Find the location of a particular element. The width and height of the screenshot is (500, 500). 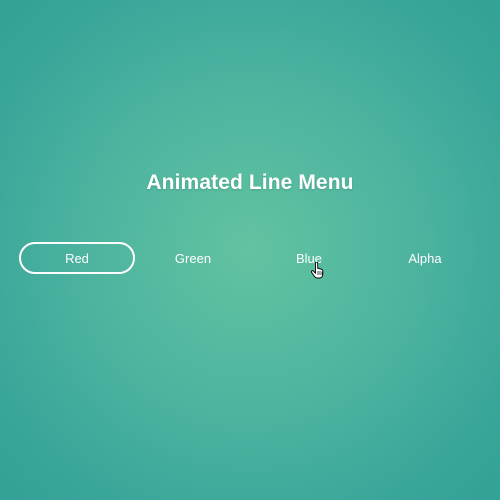

line-menu: Red Green Blue Alpha is located at coordinates (251, 258).